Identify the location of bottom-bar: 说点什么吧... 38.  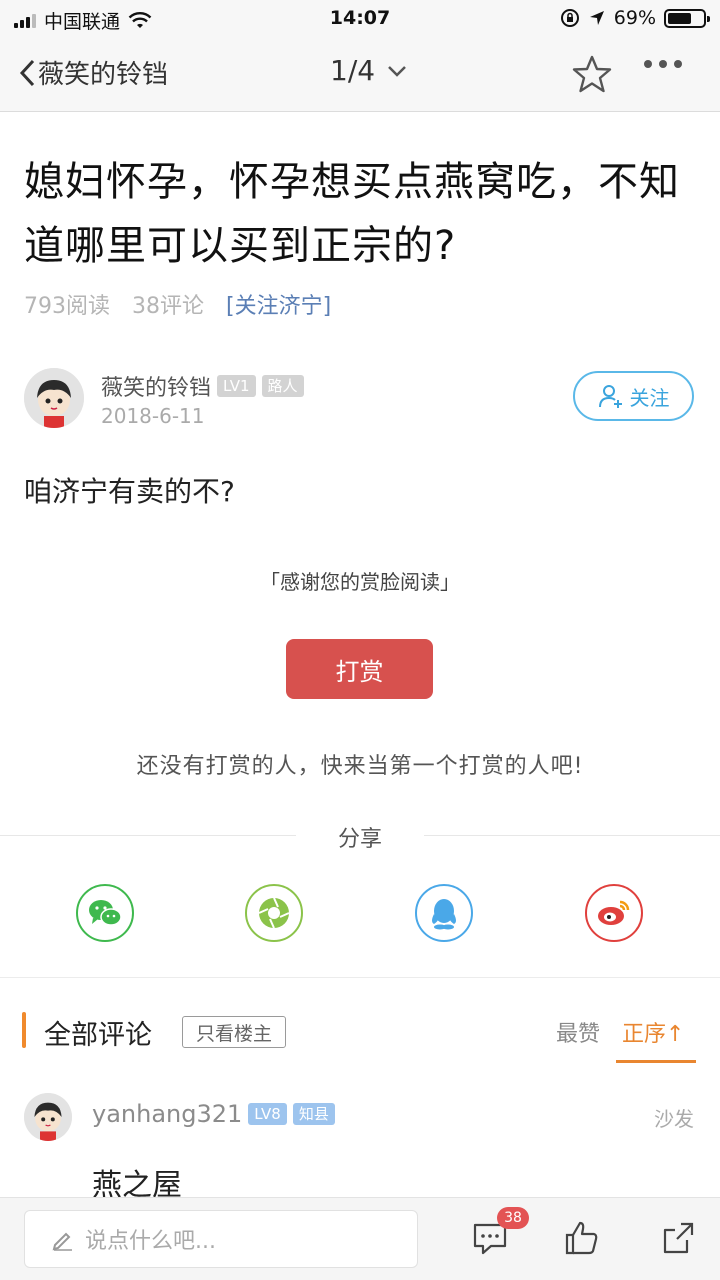
(360, 1238).